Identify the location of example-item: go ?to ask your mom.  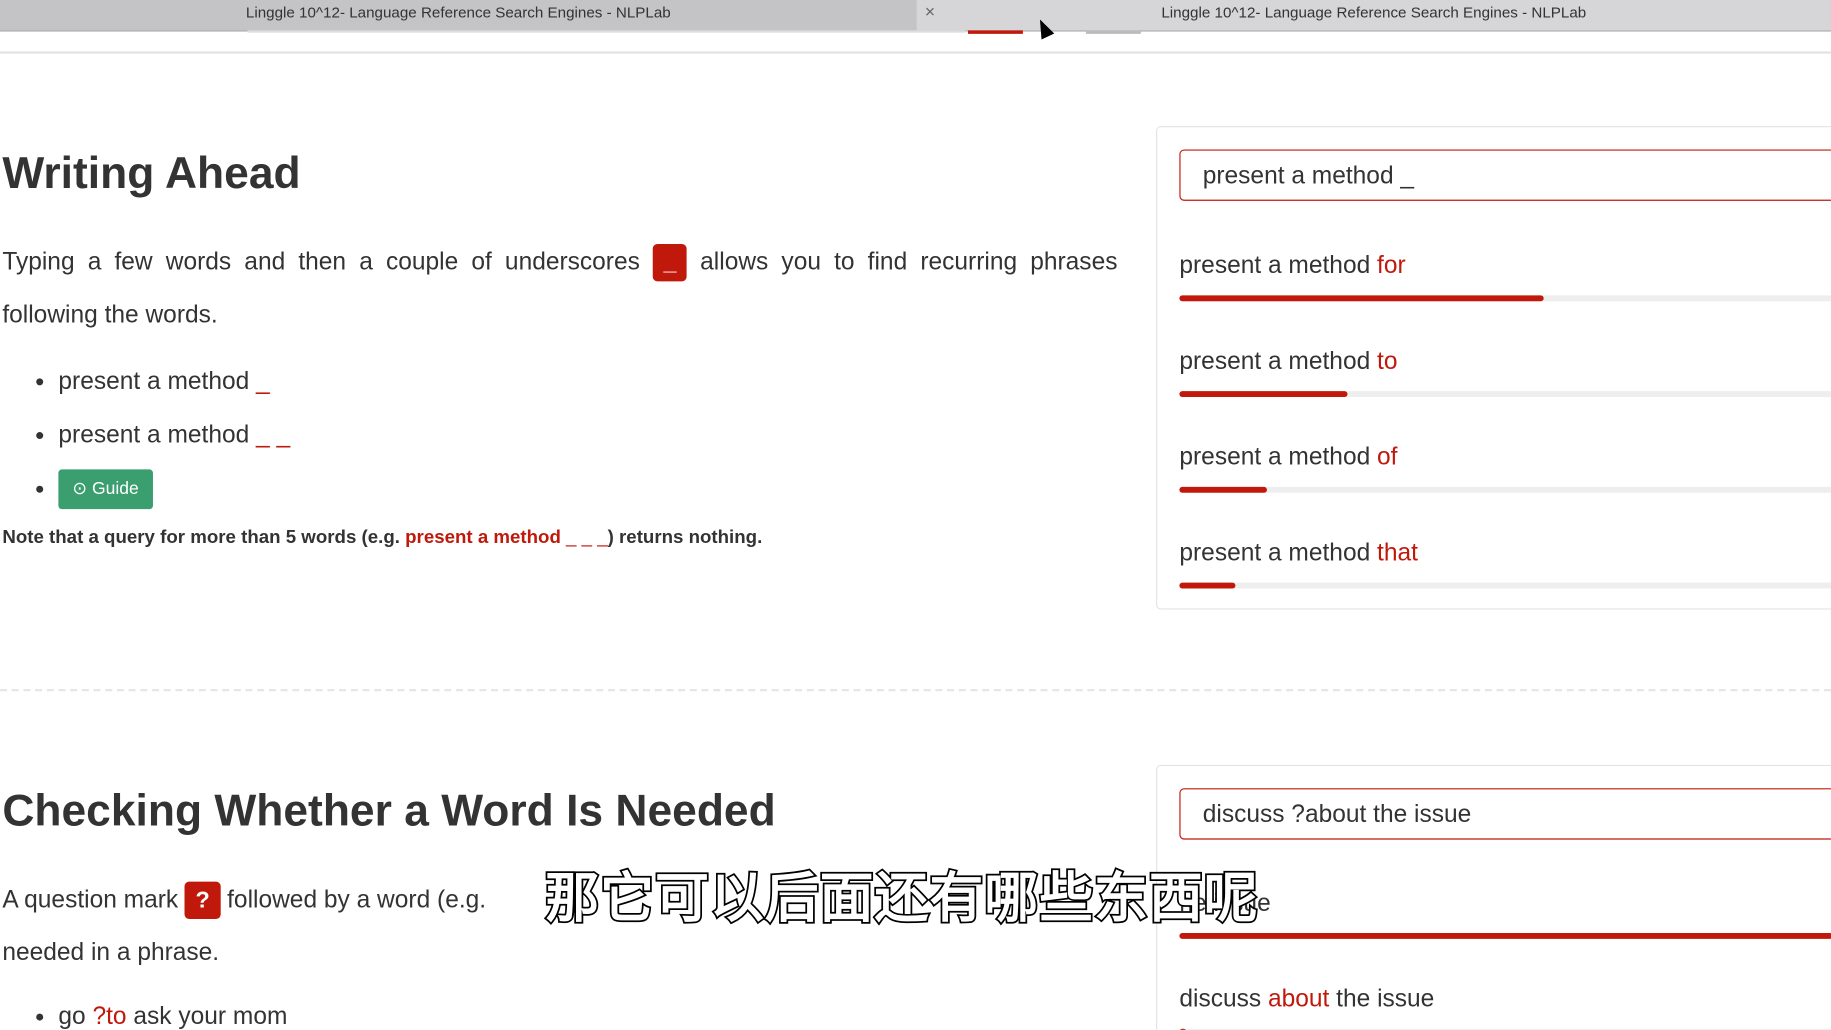
(172, 1010).